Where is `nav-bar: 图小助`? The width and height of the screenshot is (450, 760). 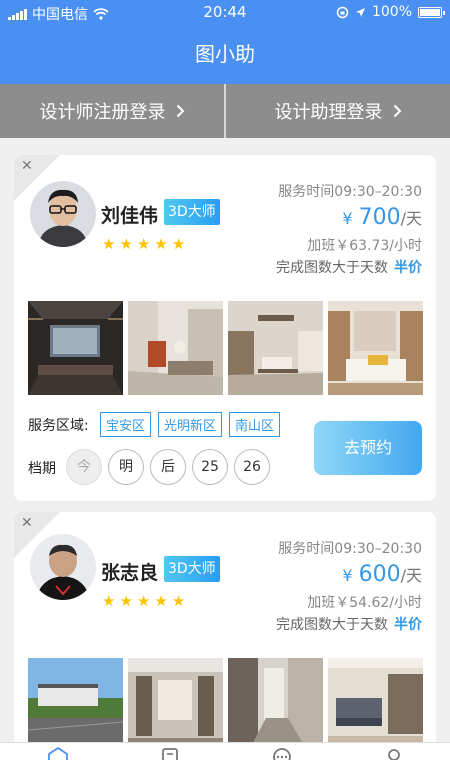 nav-bar: 图小助 is located at coordinates (225, 55).